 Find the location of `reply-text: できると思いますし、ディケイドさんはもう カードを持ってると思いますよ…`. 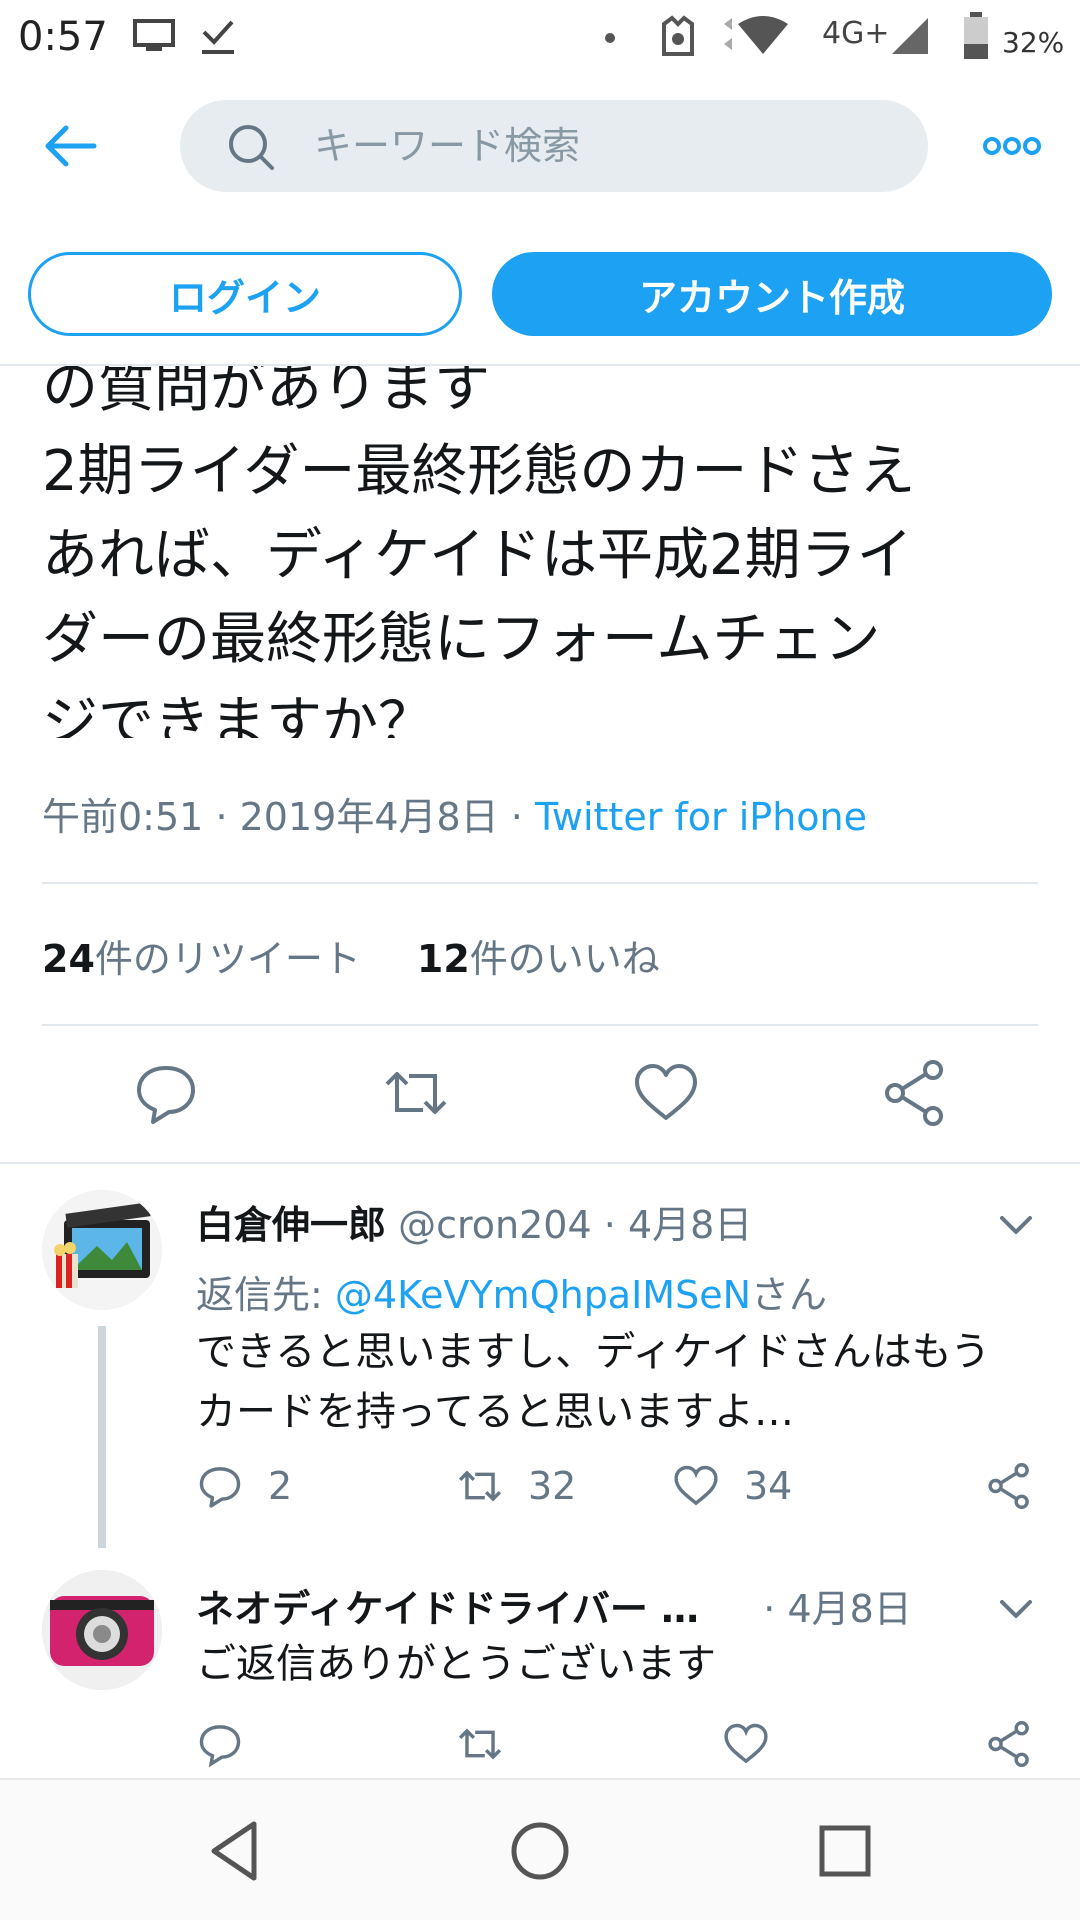

reply-text: できると思いますし、ディケイドさんはもう カードを持ってると思いますよ… is located at coordinates (626, 1382).